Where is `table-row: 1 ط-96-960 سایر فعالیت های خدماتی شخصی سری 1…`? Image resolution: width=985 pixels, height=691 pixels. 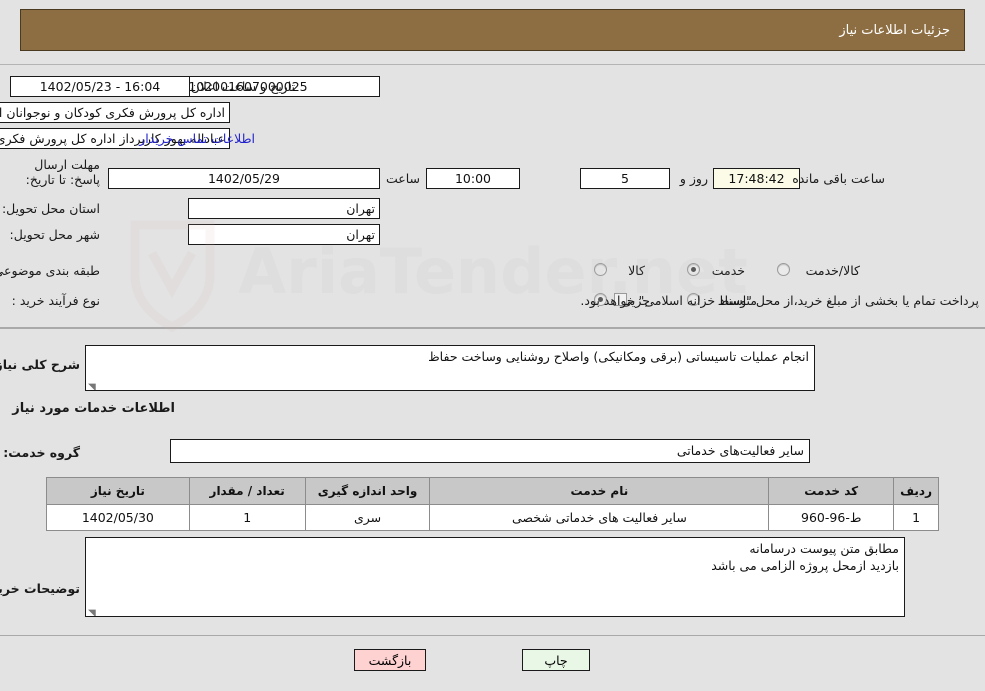
table-row: 1 ط-96-960 سایر فعالیت های خدماتی شخصی سری 1… is located at coordinates (492, 517).